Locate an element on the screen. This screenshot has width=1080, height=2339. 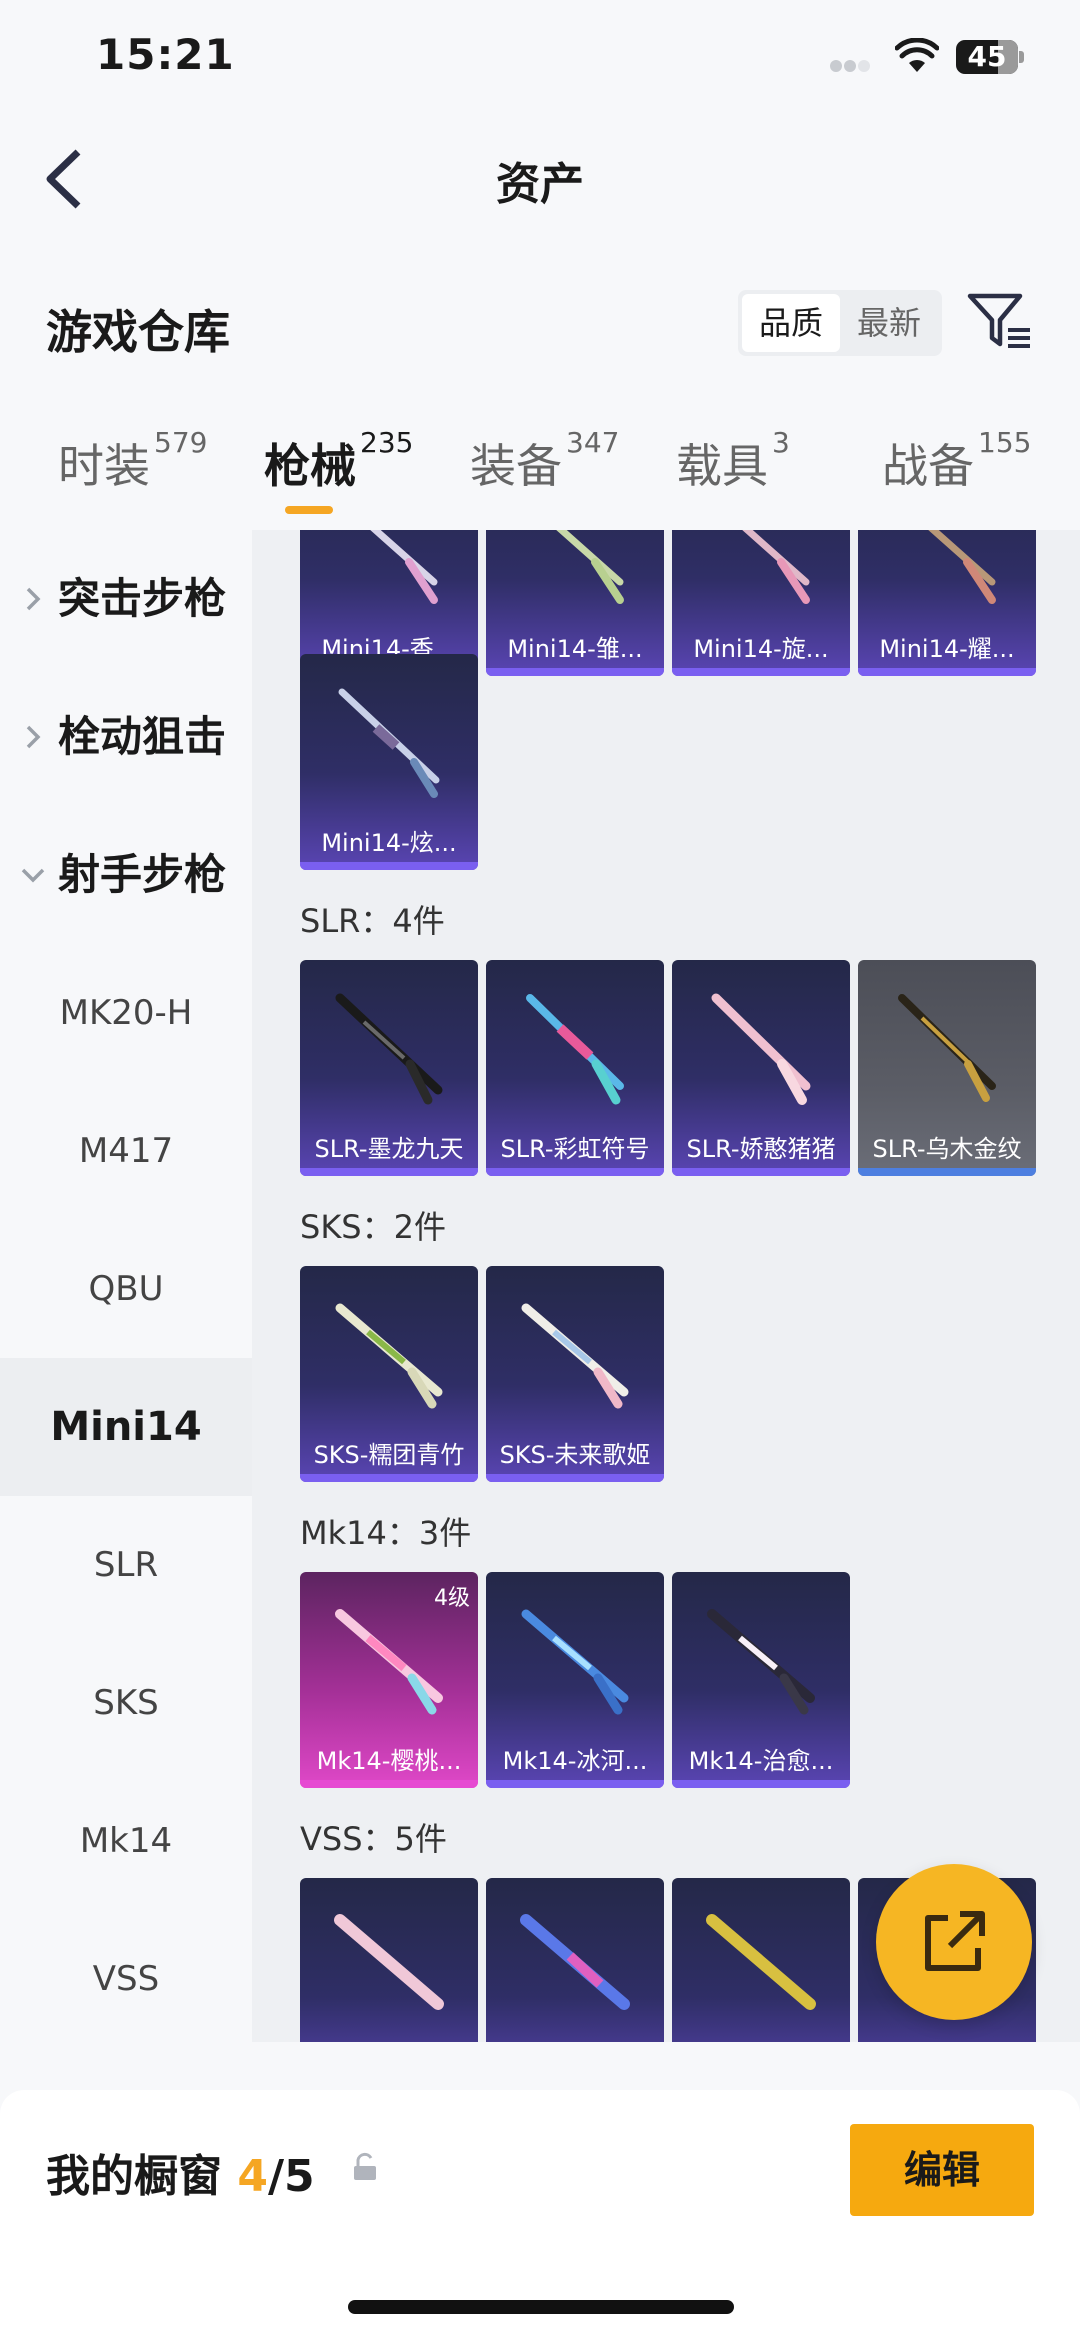
weapon-card: SLR-墨龙九天 is located at coordinates (389, 1068).